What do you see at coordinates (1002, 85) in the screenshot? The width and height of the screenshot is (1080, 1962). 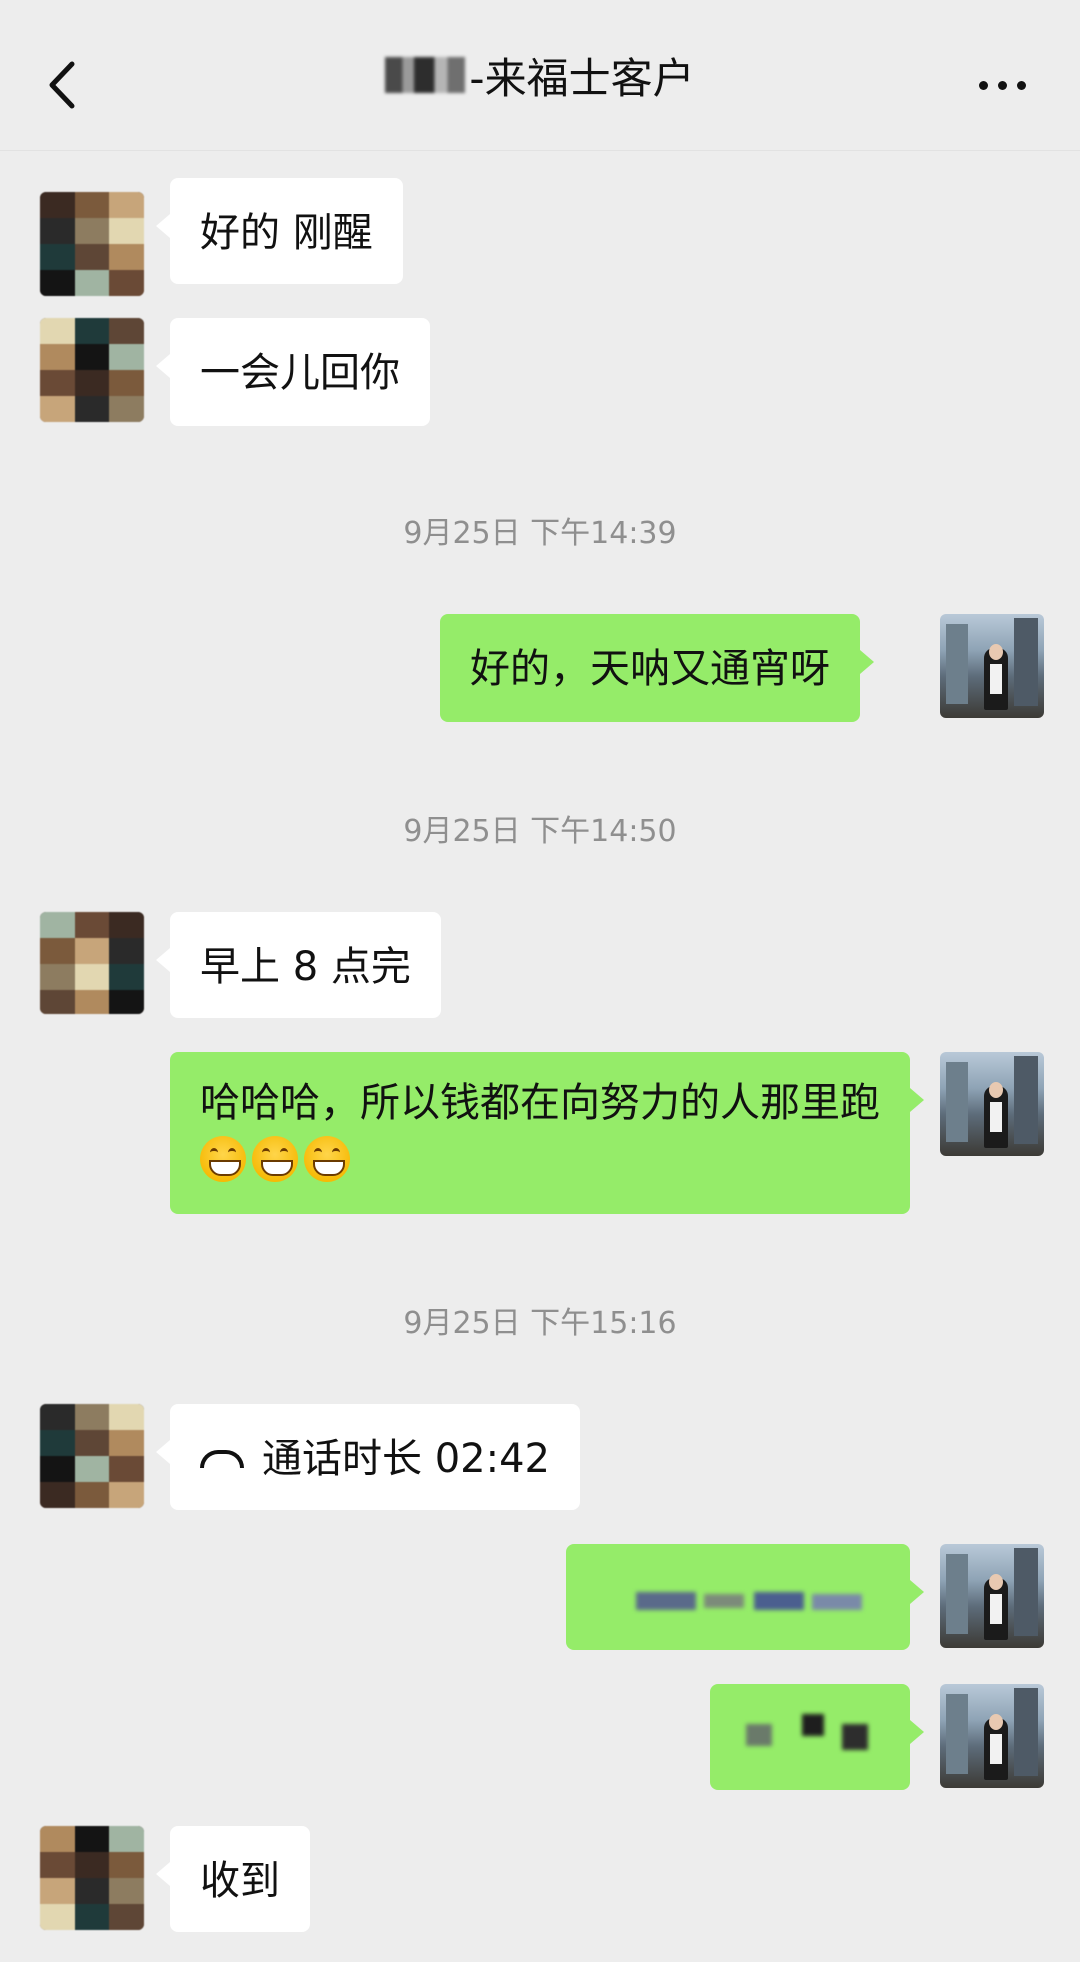 I see `more-button` at bounding box center [1002, 85].